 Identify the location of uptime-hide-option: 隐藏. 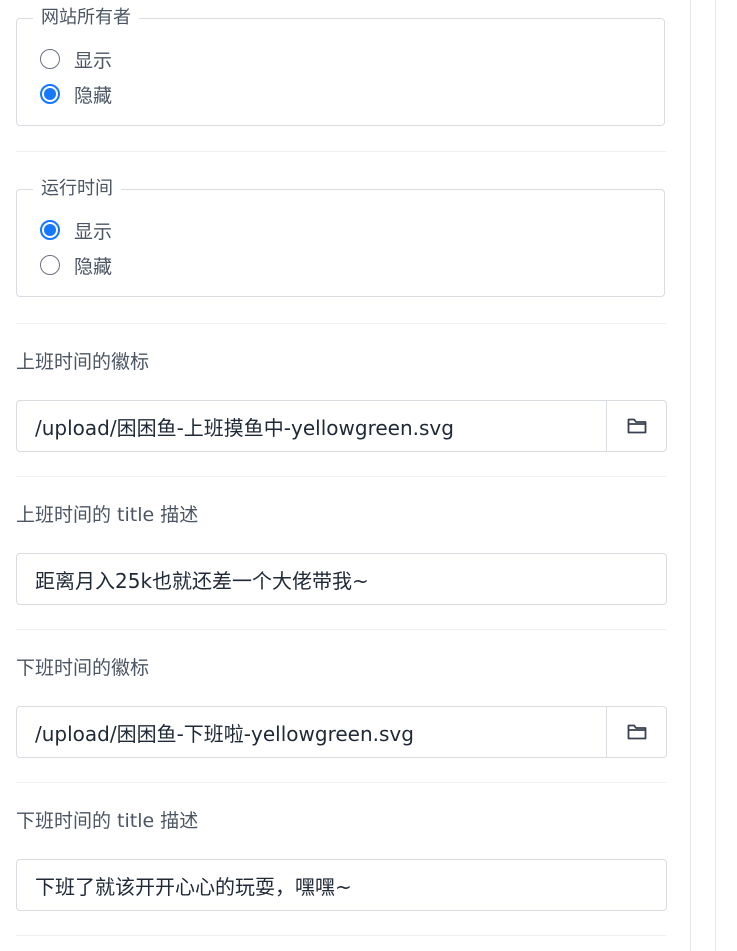
(76, 265).